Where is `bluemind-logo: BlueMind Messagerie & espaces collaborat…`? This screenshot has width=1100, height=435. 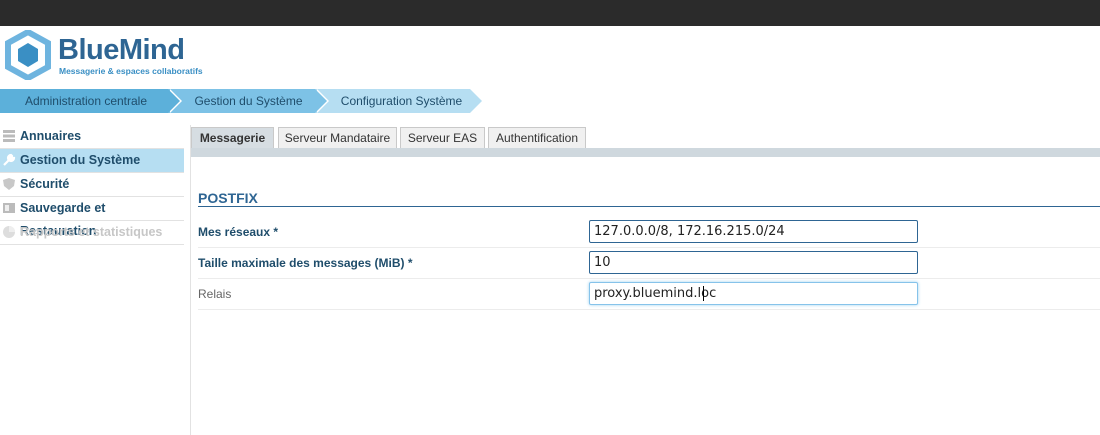 bluemind-logo: BlueMind Messagerie & espaces collaborat… is located at coordinates (103, 55).